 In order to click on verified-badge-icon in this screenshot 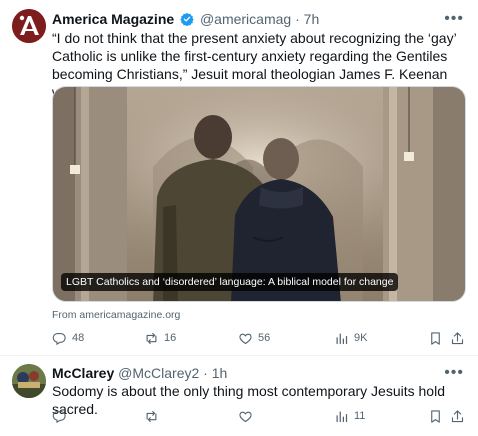, I will do `click(187, 19)`.